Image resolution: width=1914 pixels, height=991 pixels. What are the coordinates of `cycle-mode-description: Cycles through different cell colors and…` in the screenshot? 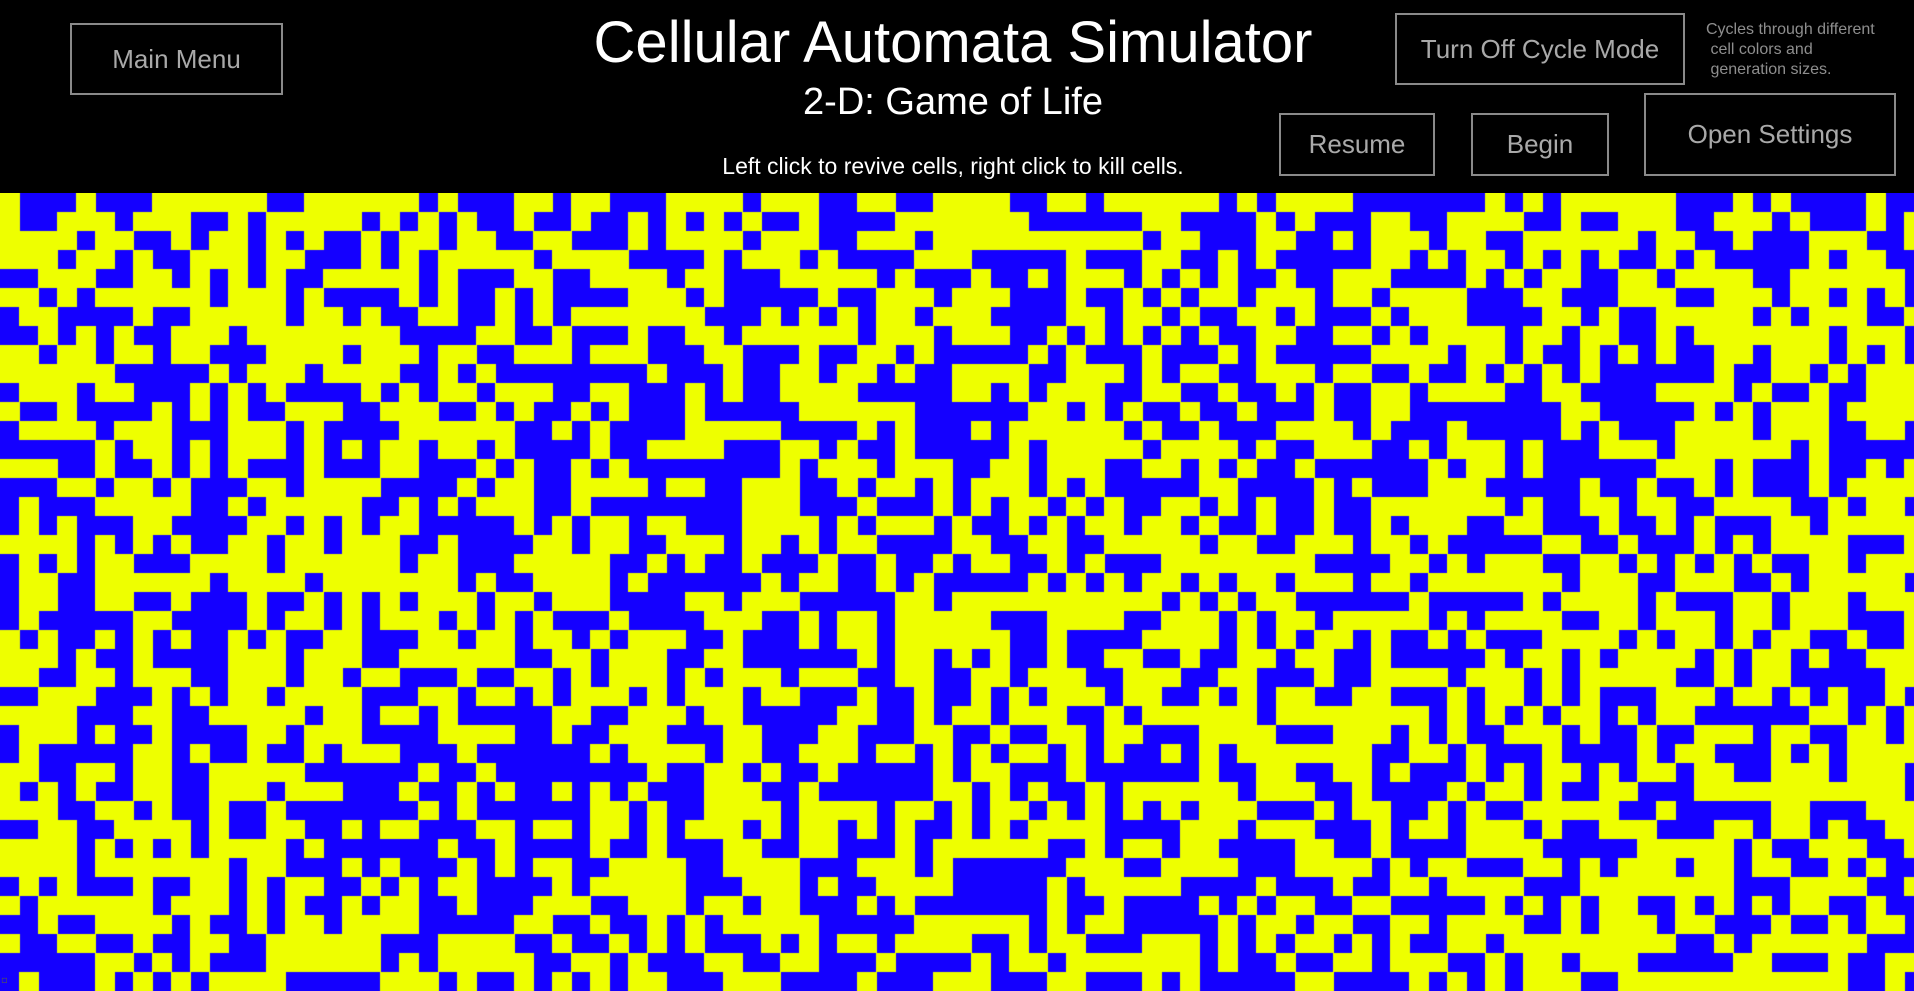 It's located at (1806, 50).